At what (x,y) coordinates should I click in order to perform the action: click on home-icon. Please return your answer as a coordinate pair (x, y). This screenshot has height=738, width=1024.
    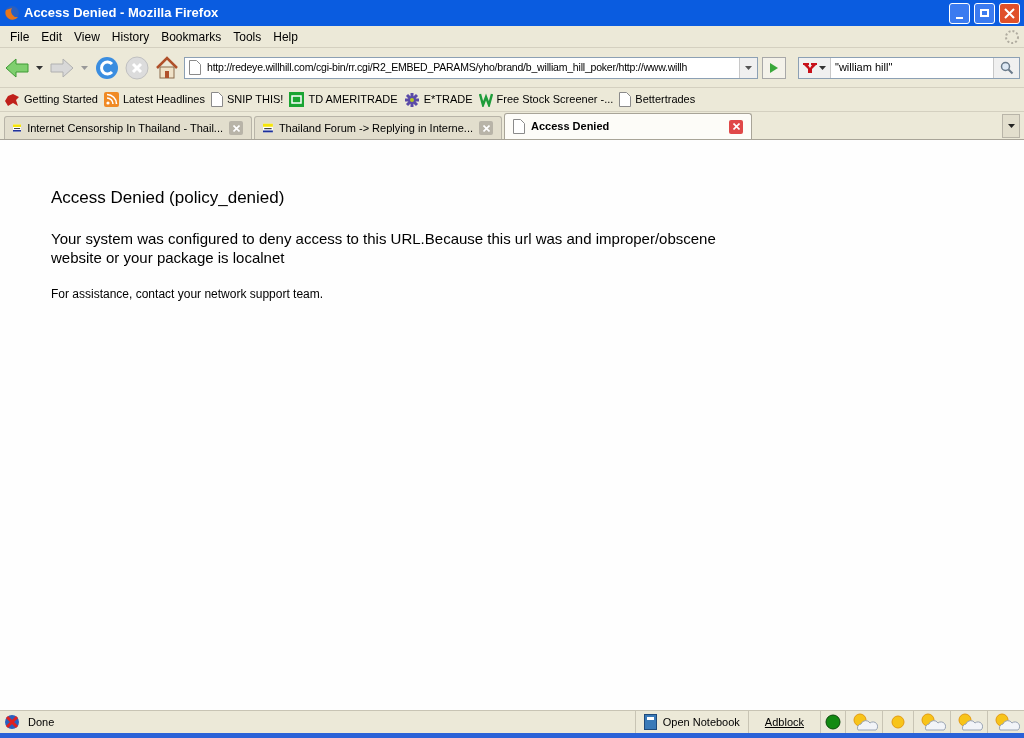
    Looking at the image, I should click on (167, 67).